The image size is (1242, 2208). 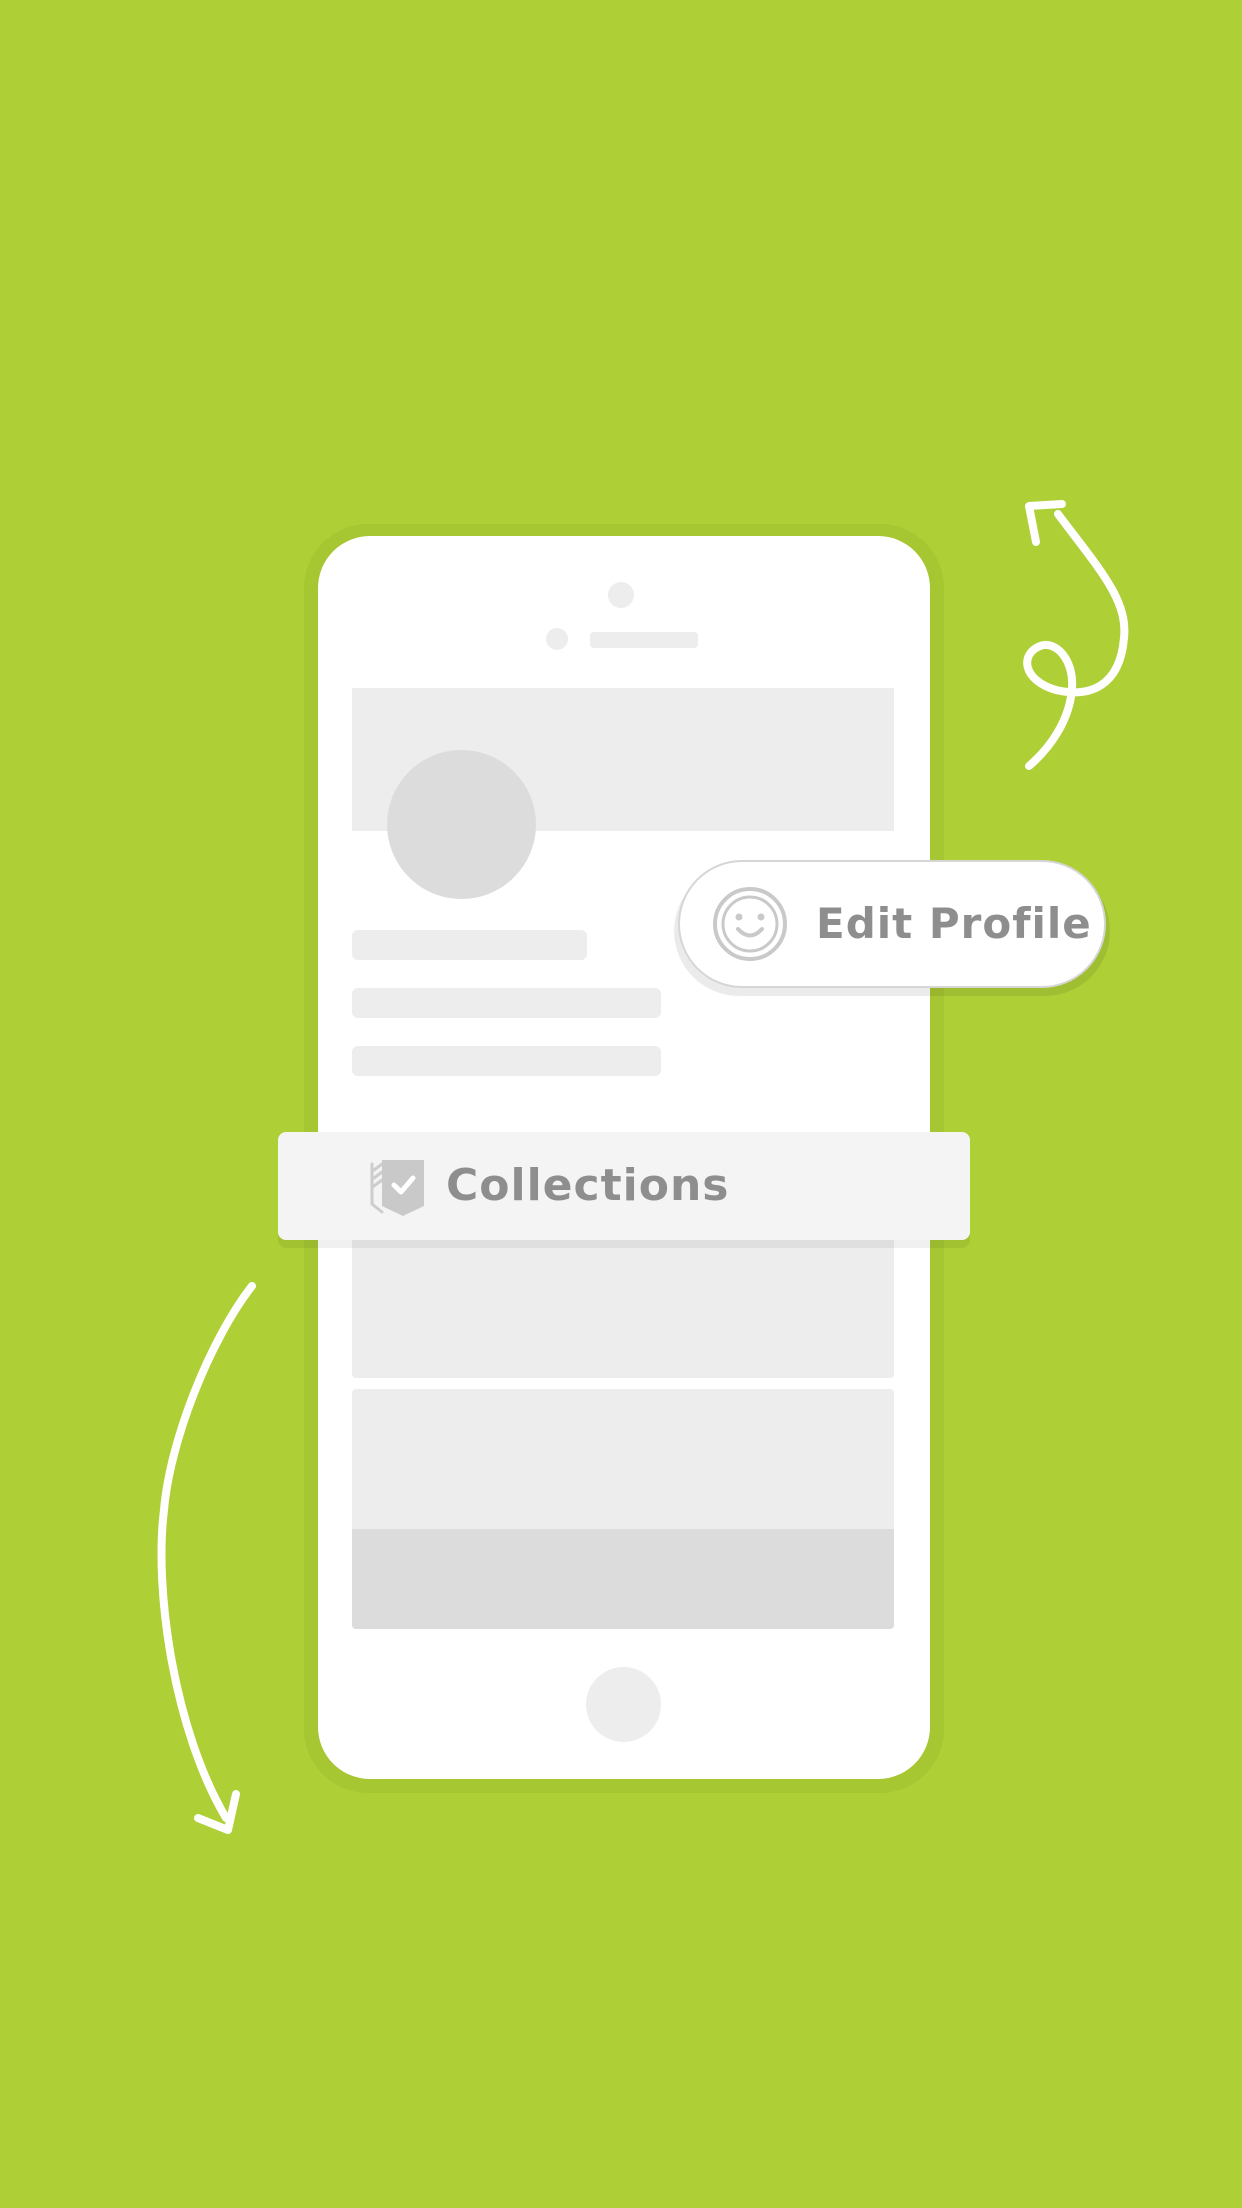 What do you see at coordinates (206, 1558) in the screenshot?
I see `curved-arrow-down-icon` at bounding box center [206, 1558].